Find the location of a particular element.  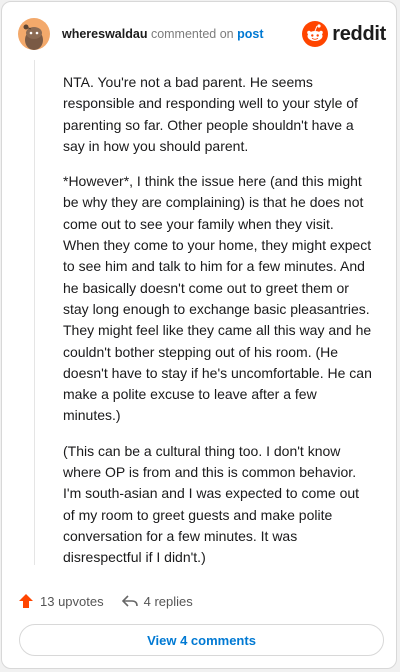

upvote-count: 13 upvotes is located at coordinates (72, 601).